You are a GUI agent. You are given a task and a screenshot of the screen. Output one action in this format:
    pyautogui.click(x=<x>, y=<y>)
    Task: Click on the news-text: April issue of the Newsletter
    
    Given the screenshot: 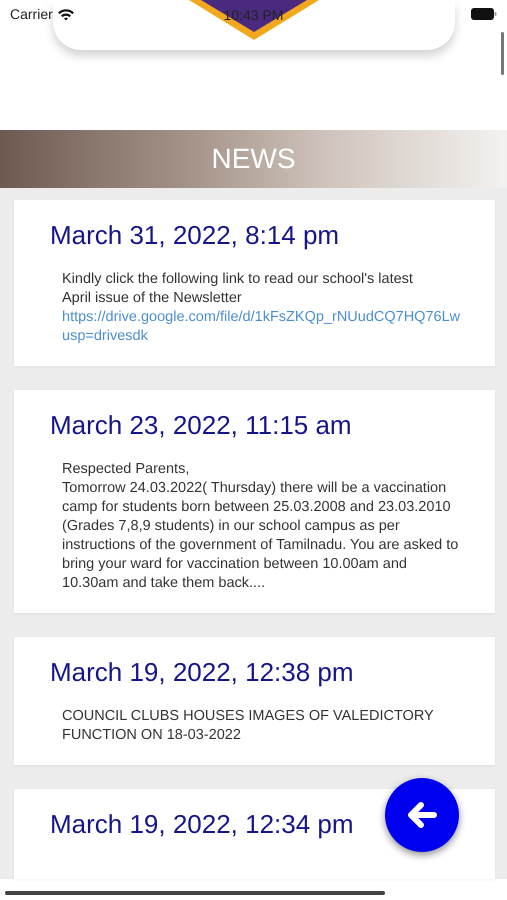 What is the action you would take?
    pyautogui.click(x=152, y=298)
    